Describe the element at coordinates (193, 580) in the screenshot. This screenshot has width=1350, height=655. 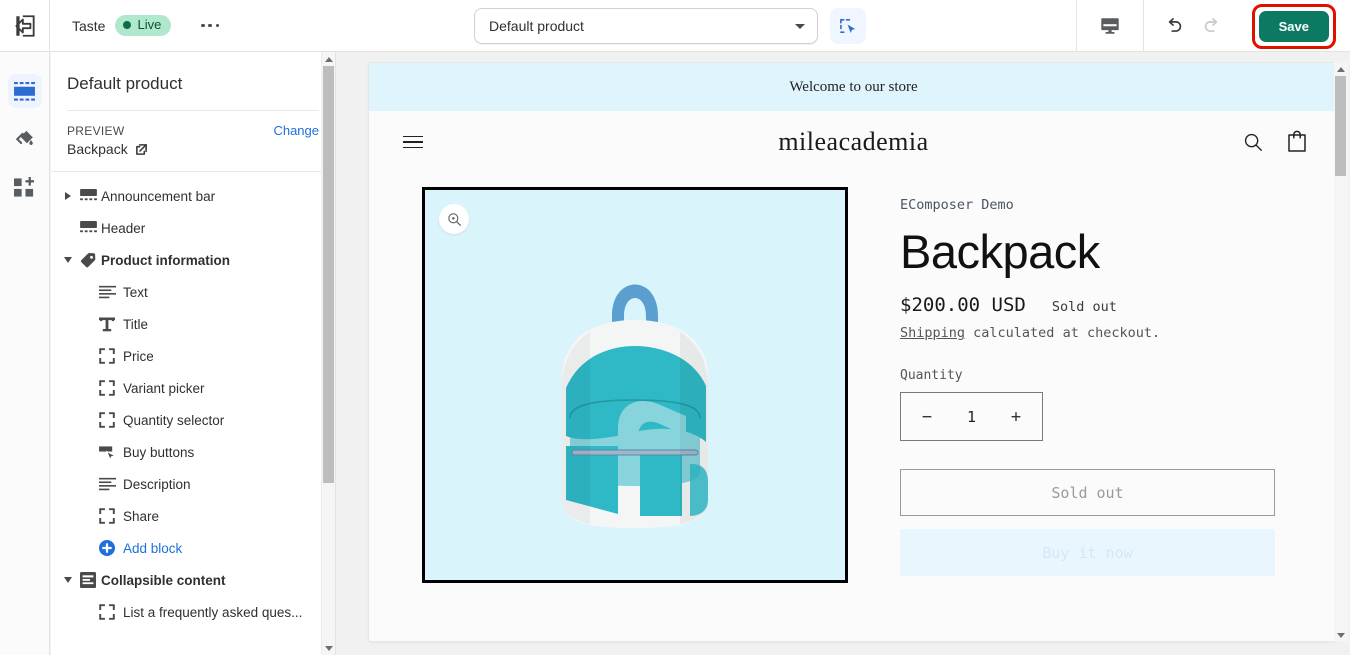
I see `sidebar-item-collapsible-content: Collapsible content` at that location.